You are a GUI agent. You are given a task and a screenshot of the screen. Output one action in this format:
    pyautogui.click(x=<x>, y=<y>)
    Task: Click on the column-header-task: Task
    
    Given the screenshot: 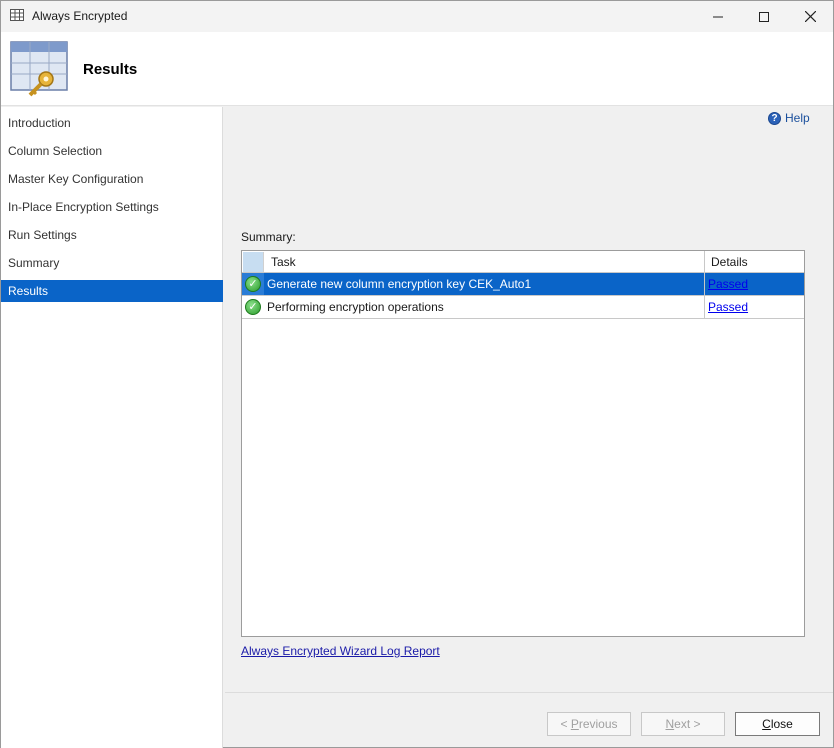 What is the action you would take?
    pyautogui.click(x=283, y=262)
    